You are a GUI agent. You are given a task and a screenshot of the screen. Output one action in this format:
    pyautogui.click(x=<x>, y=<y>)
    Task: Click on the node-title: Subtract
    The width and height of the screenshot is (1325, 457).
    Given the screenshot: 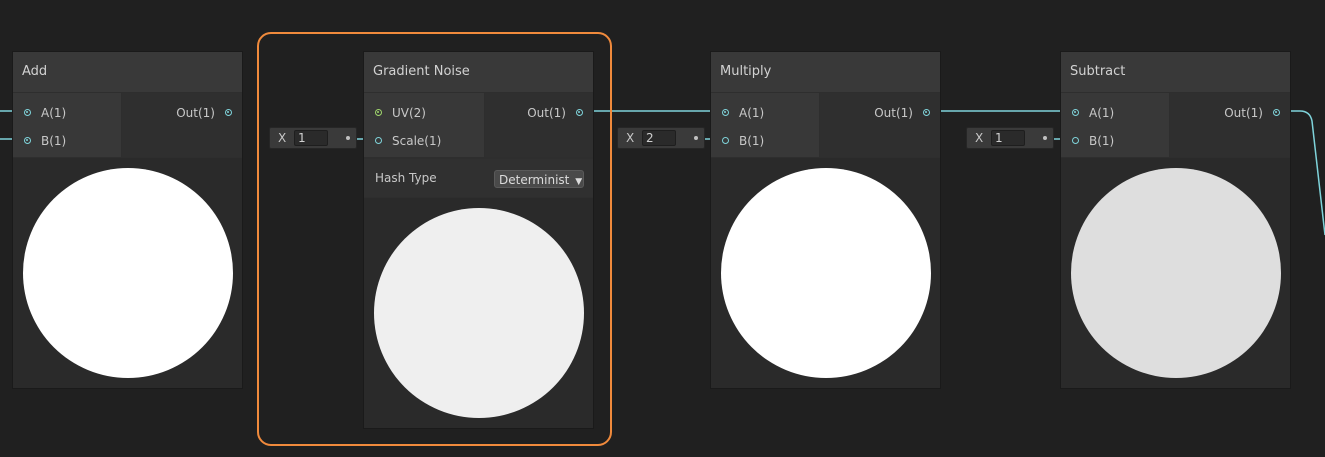 What is the action you would take?
    pyautogui.click(x=1175, y=72)
    